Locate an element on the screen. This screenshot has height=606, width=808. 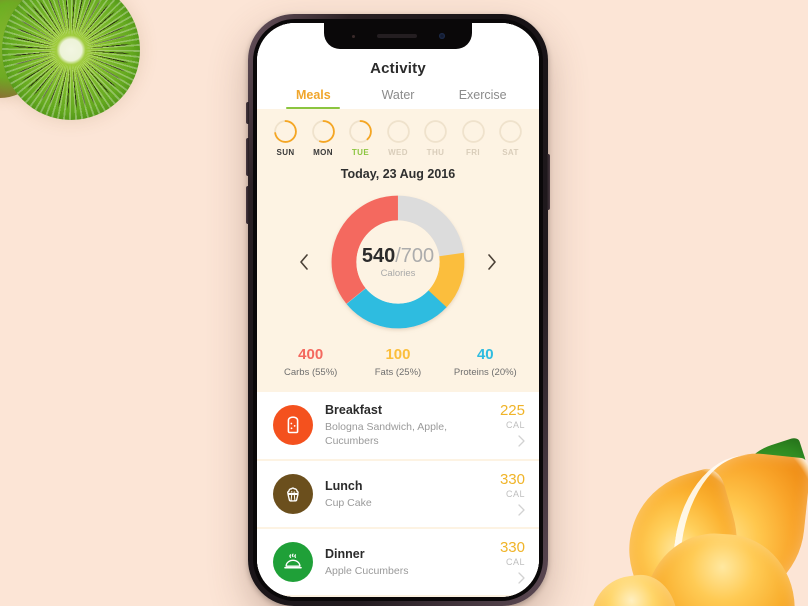
day-thu: THU is located at coordinates (435, 138).